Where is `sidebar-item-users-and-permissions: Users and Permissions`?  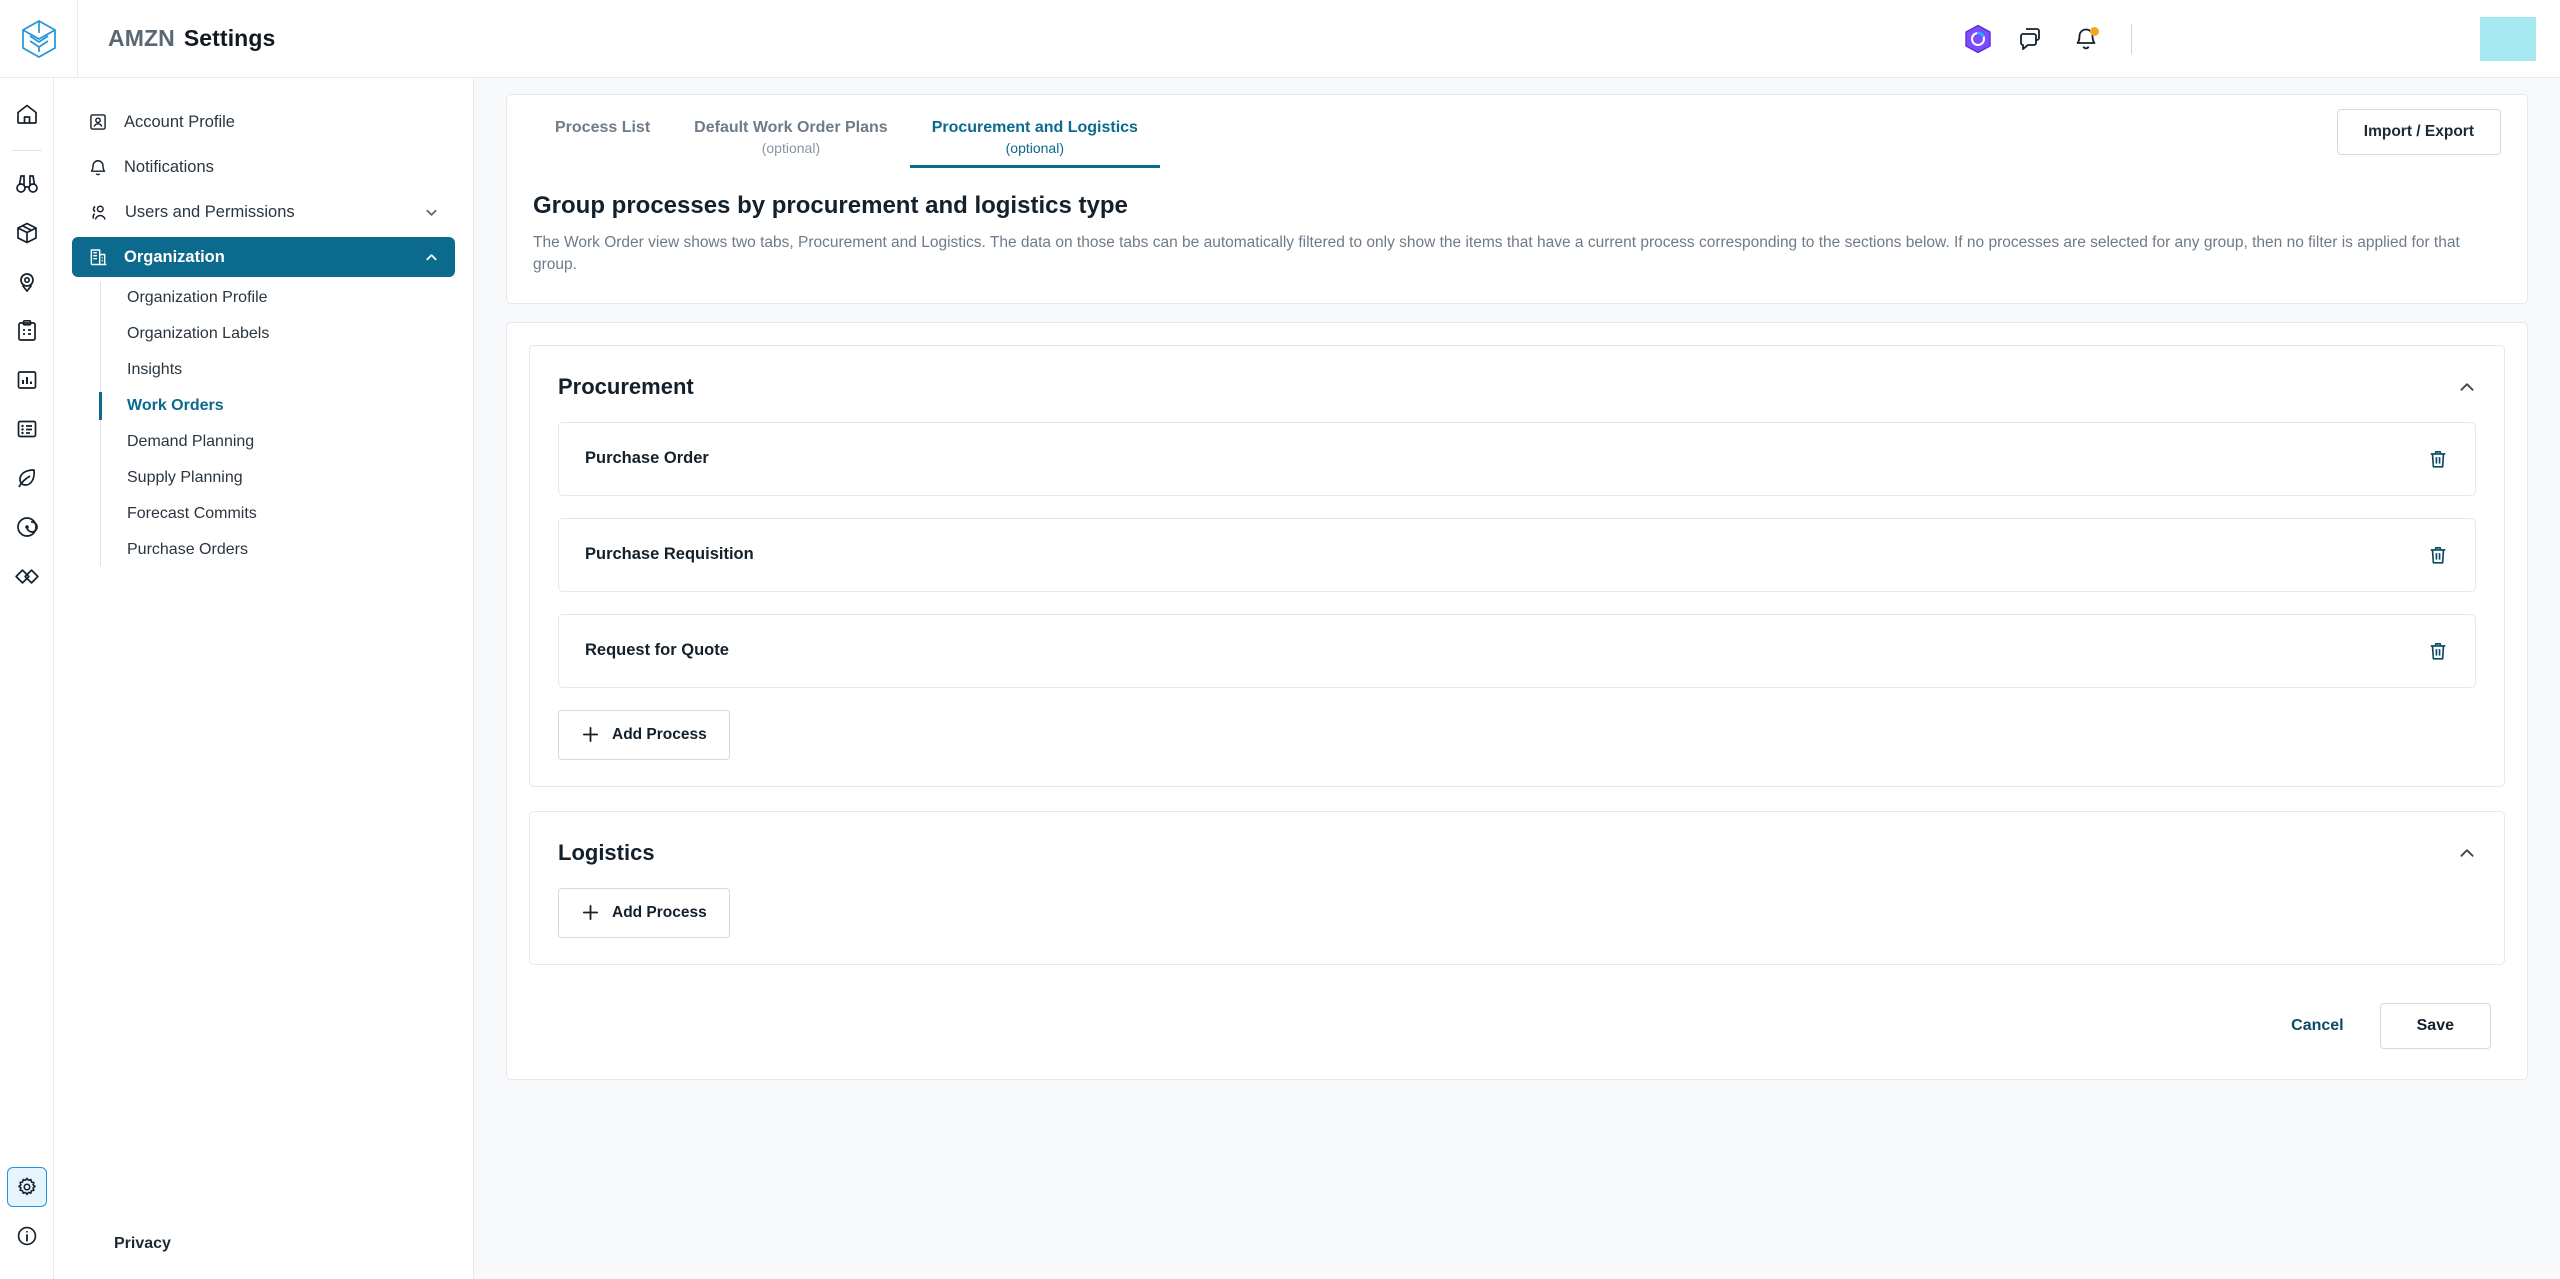
sidebar-item-users-and-permissions: Users and Permissions is located at coordinates (263, 212).